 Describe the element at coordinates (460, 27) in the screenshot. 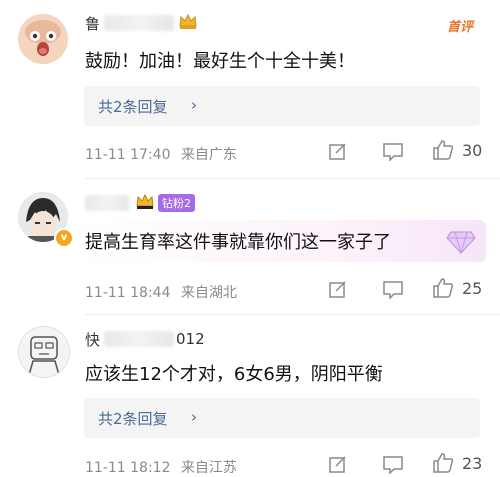

I see `first-comment-badge: 首评` at that location.